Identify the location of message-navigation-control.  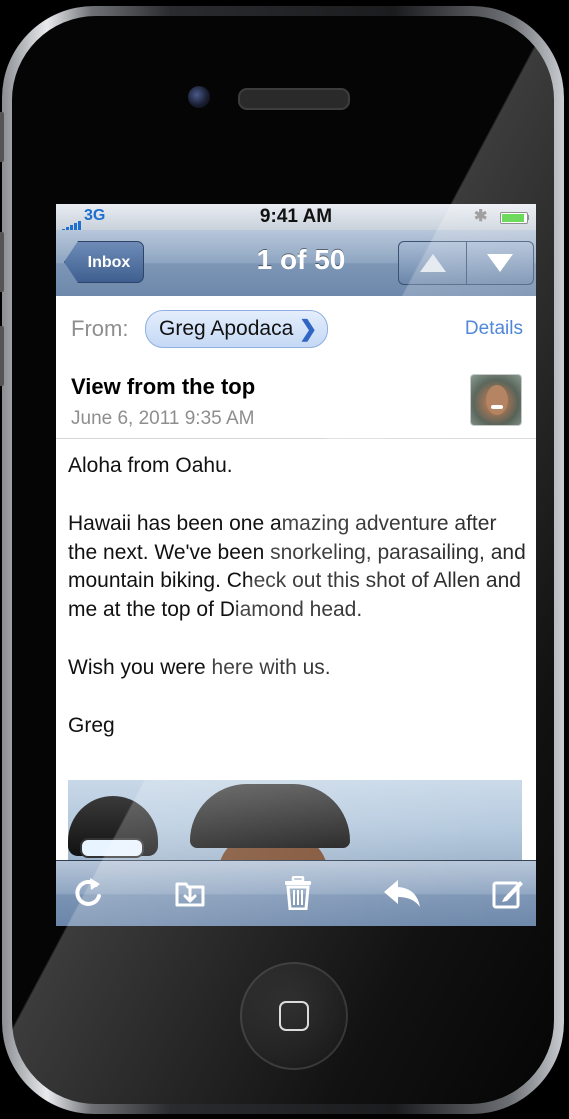
(466, 263).